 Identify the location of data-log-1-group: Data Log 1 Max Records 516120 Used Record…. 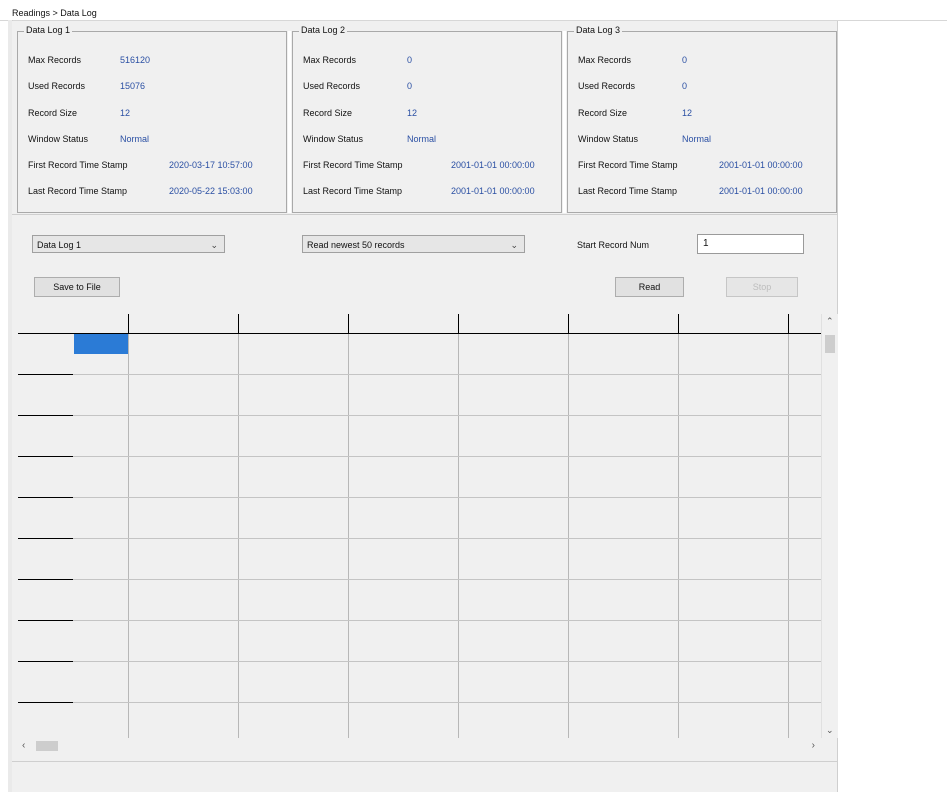
(152, 119).